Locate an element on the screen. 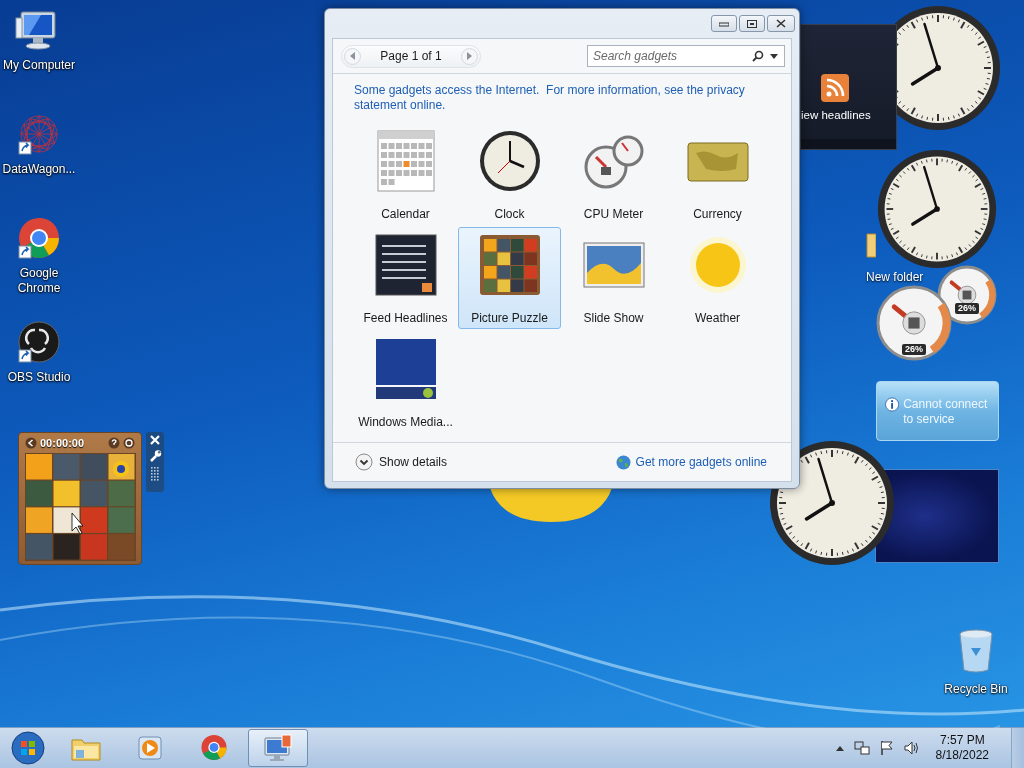 The width and height of the screenshot is (1024, 768). search-field: Search gadgets is located at coordinates (686, 56).